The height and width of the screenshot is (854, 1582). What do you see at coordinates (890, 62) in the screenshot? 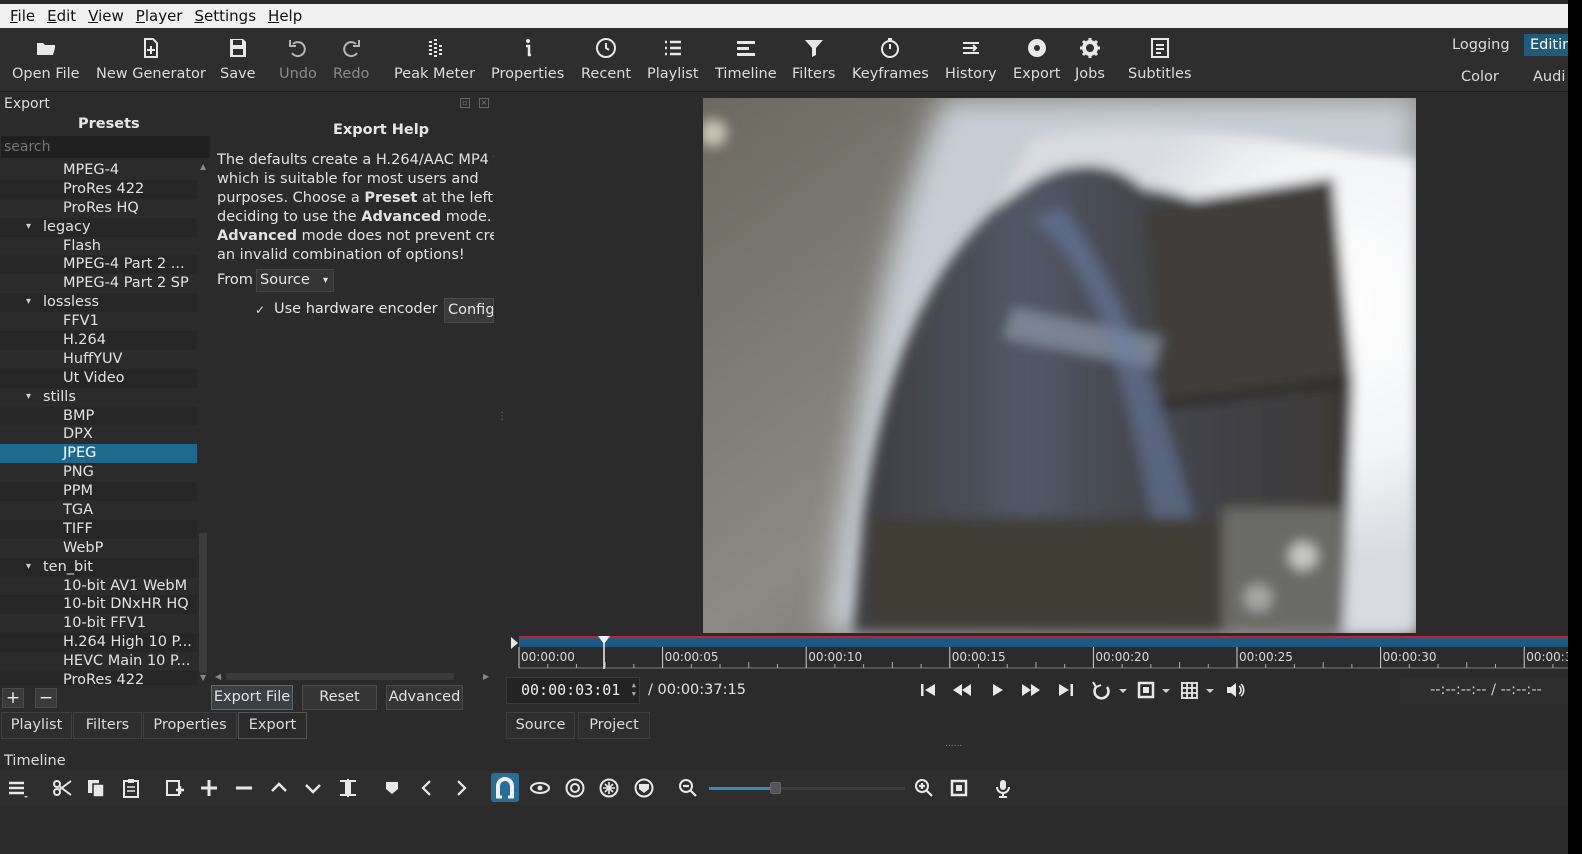
I see `keyframes-button: Keyframes` at bounding box center [890, 62].